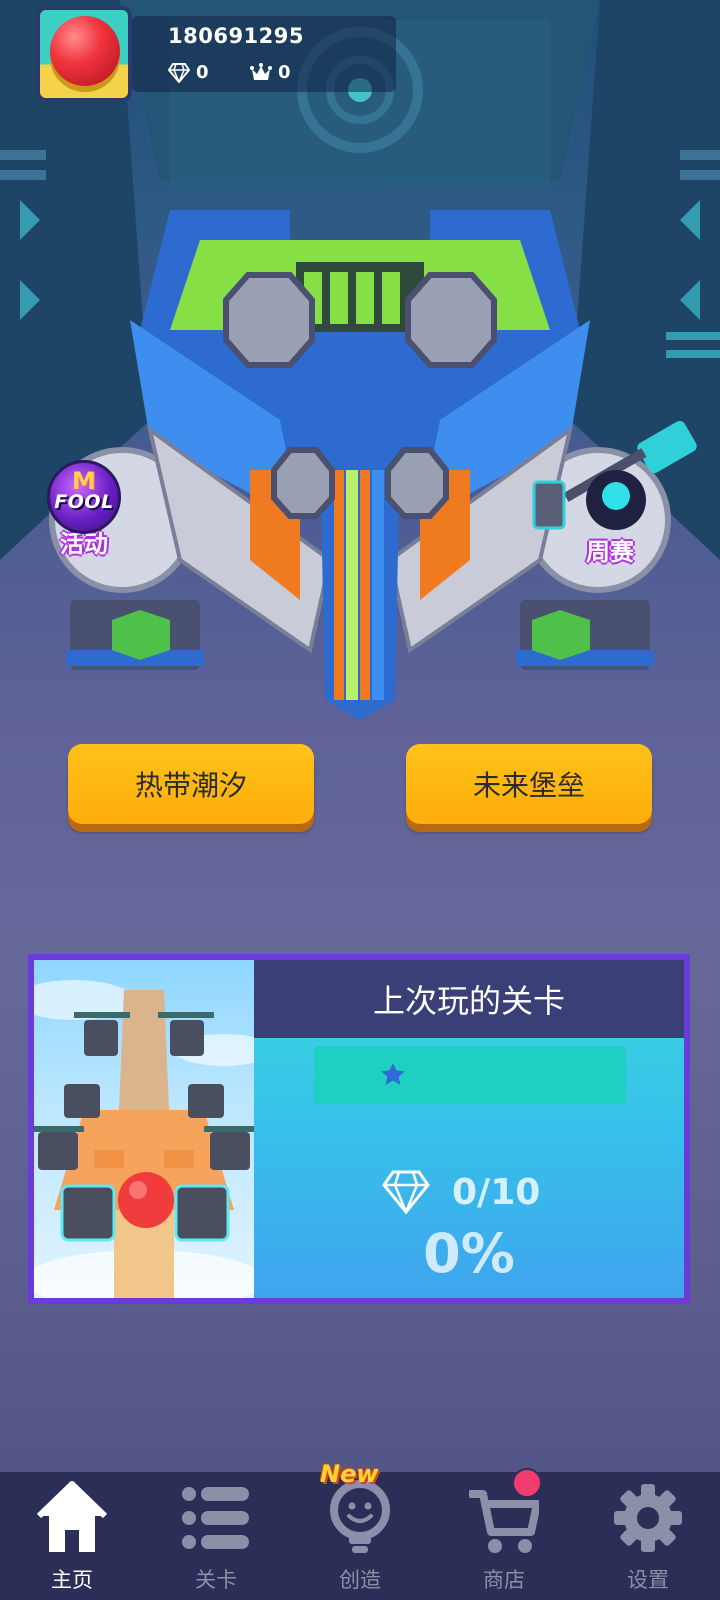 This screenshot has width=720, height=1600. What do you see at coordinates (360, 1580) in the screenshot?
I see `nav-label-create: 创造` at bounding box center [360, 1580].